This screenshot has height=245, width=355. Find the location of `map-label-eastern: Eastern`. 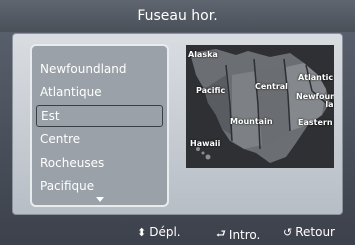

map-label-eastern: Eastern is located at coordinates (315, 122).